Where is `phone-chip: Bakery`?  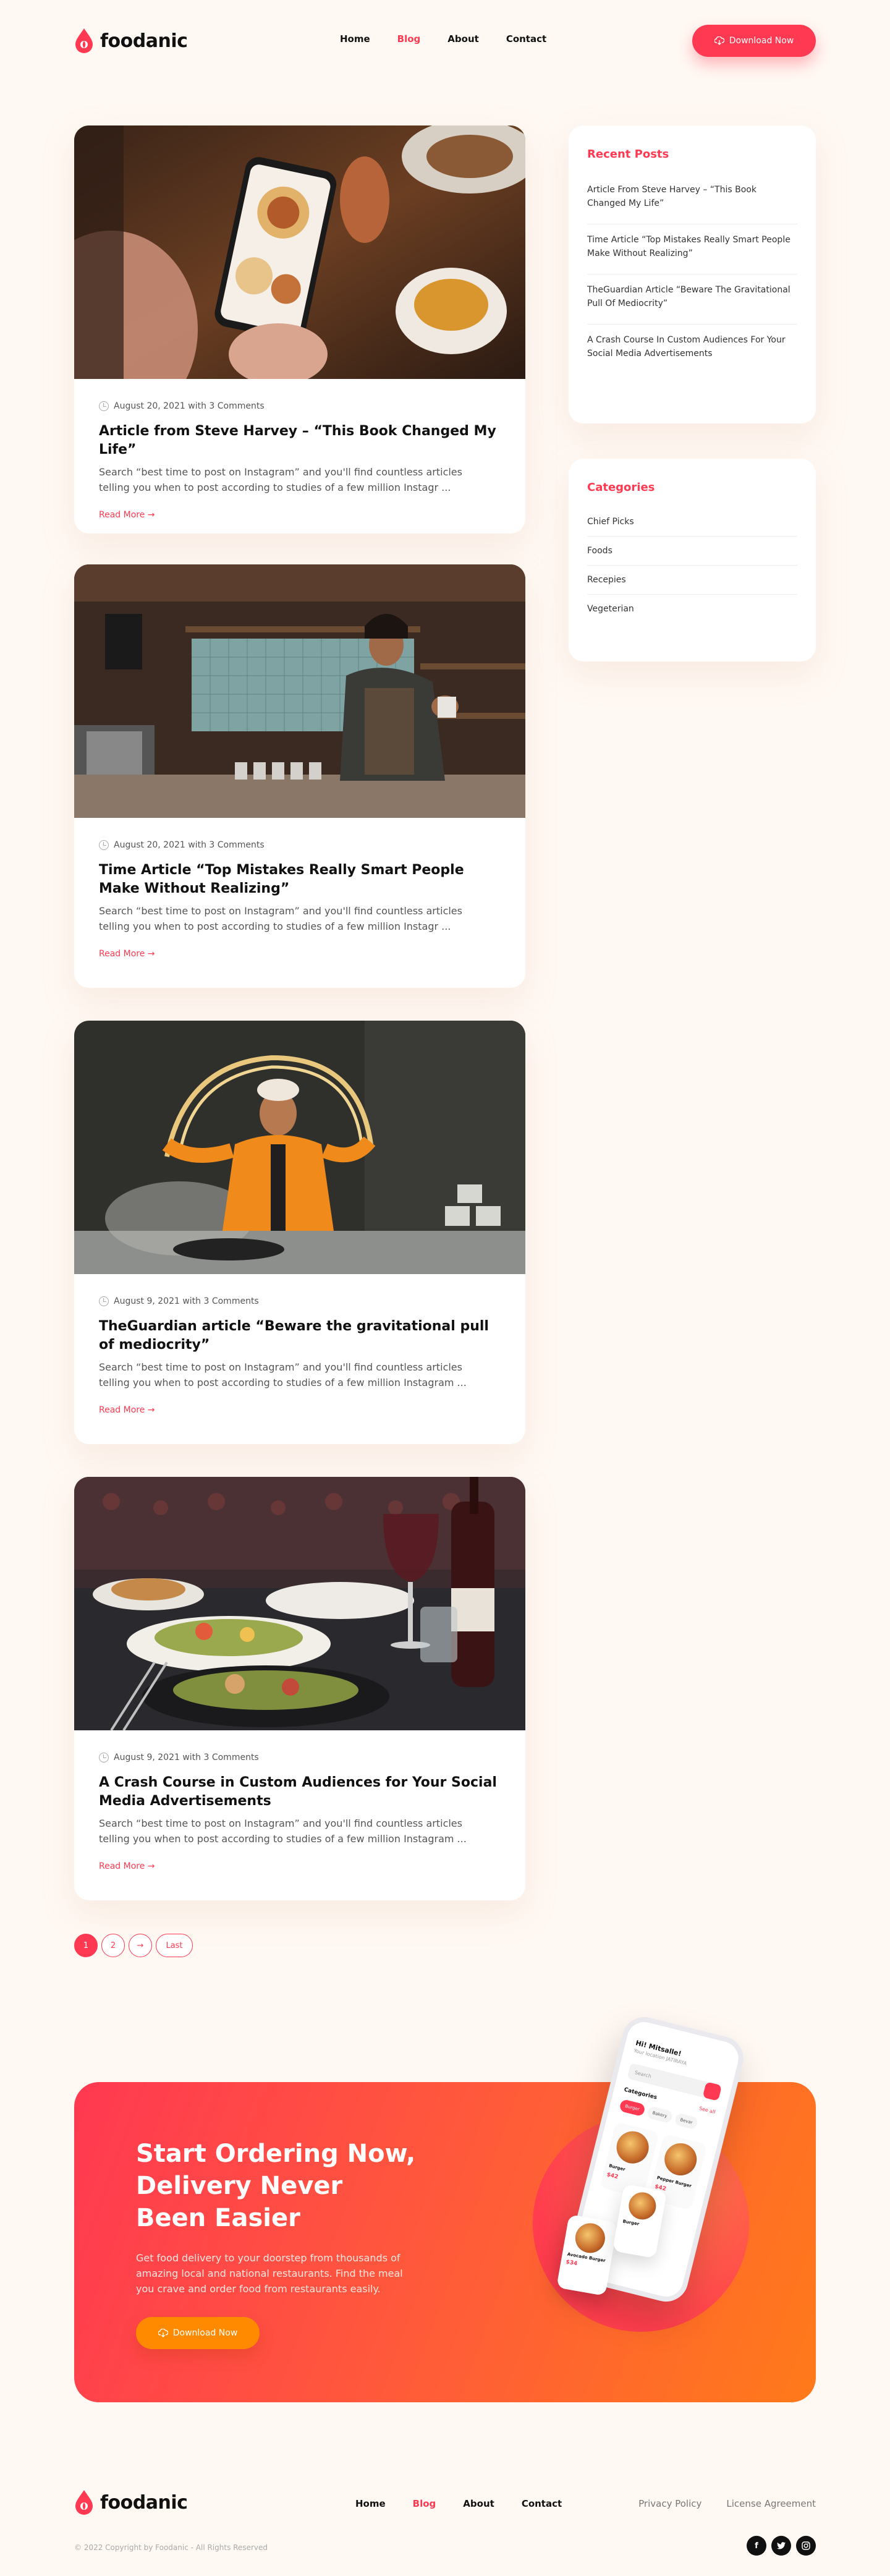 phone-chip: Bakery is located at coordinates (660, 2115).